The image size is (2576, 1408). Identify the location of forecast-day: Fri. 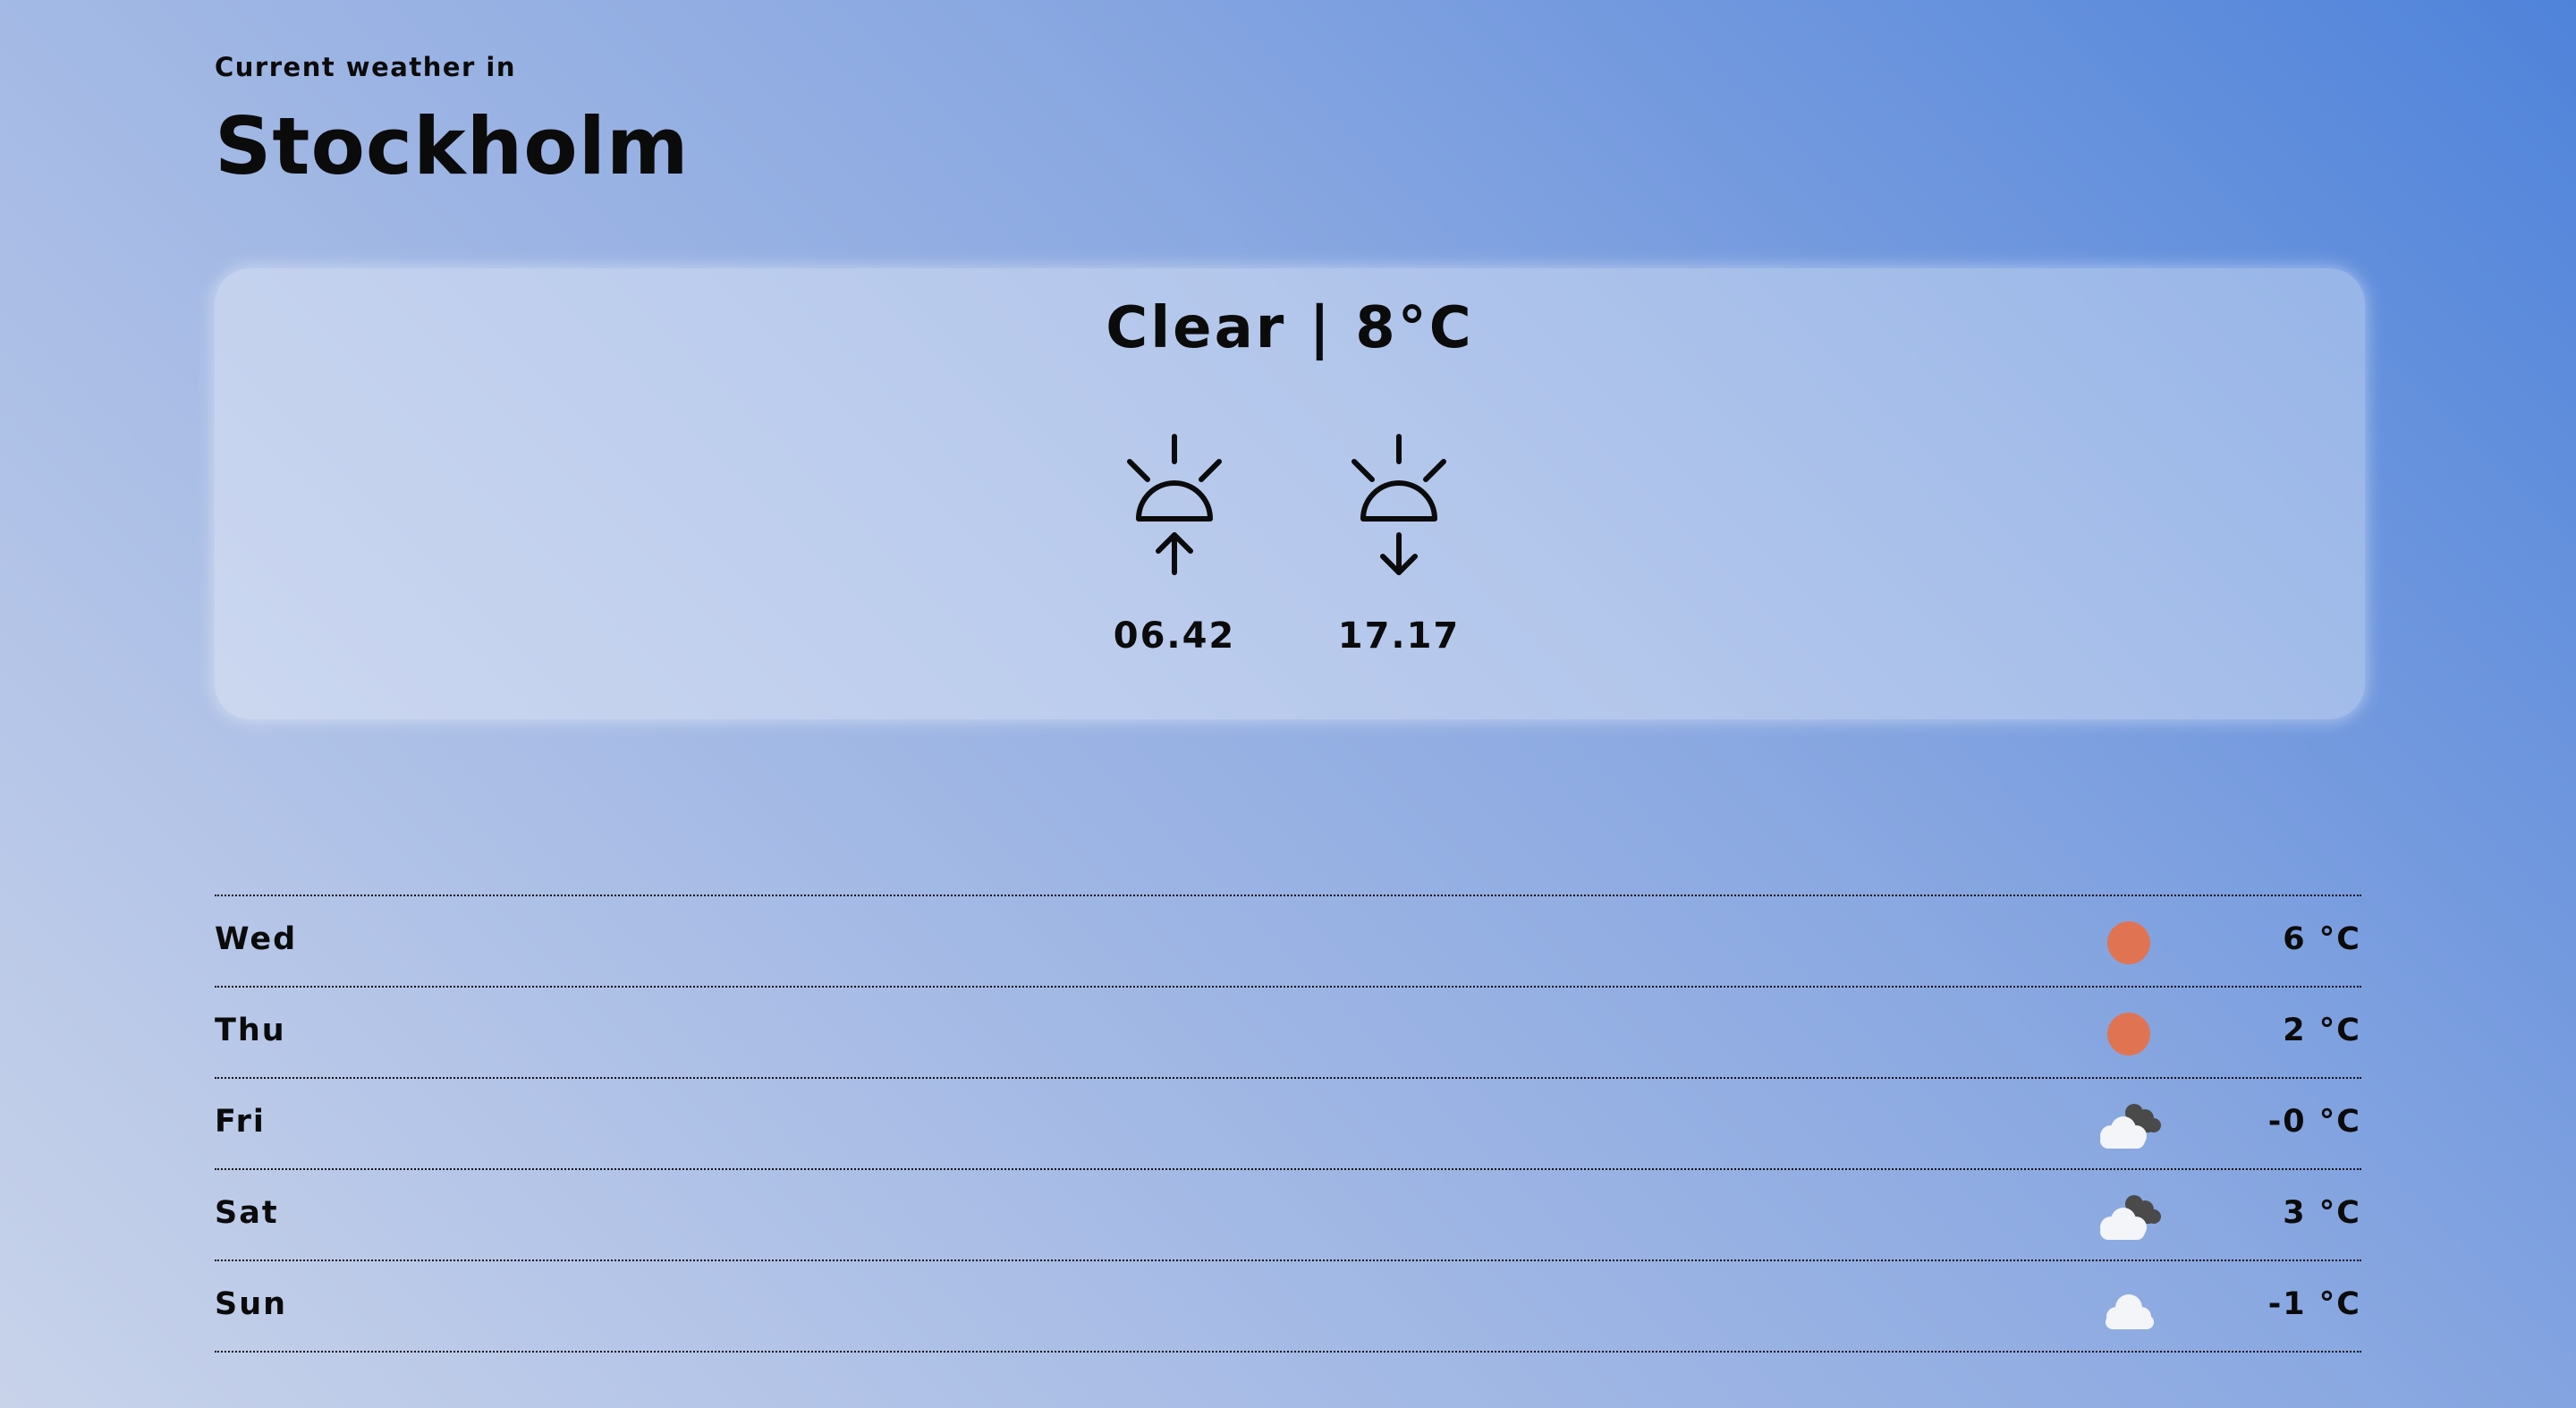
(240, 1122).